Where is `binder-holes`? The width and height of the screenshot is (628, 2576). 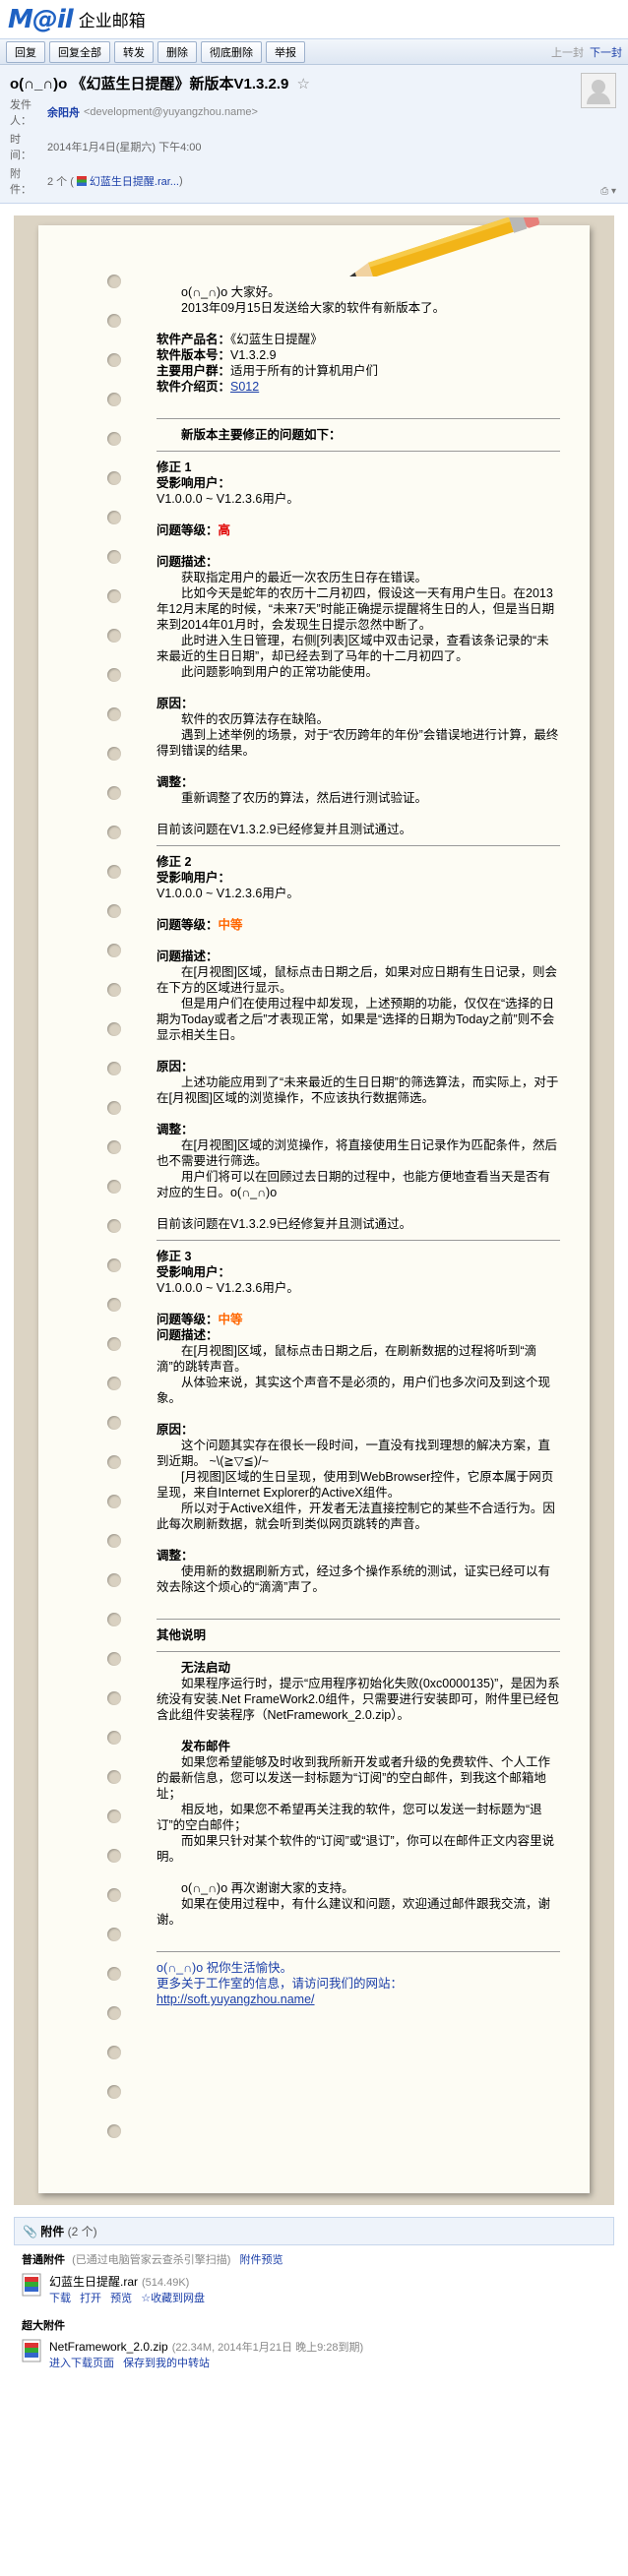
binder-holes is located at coordinates (116, 1219).